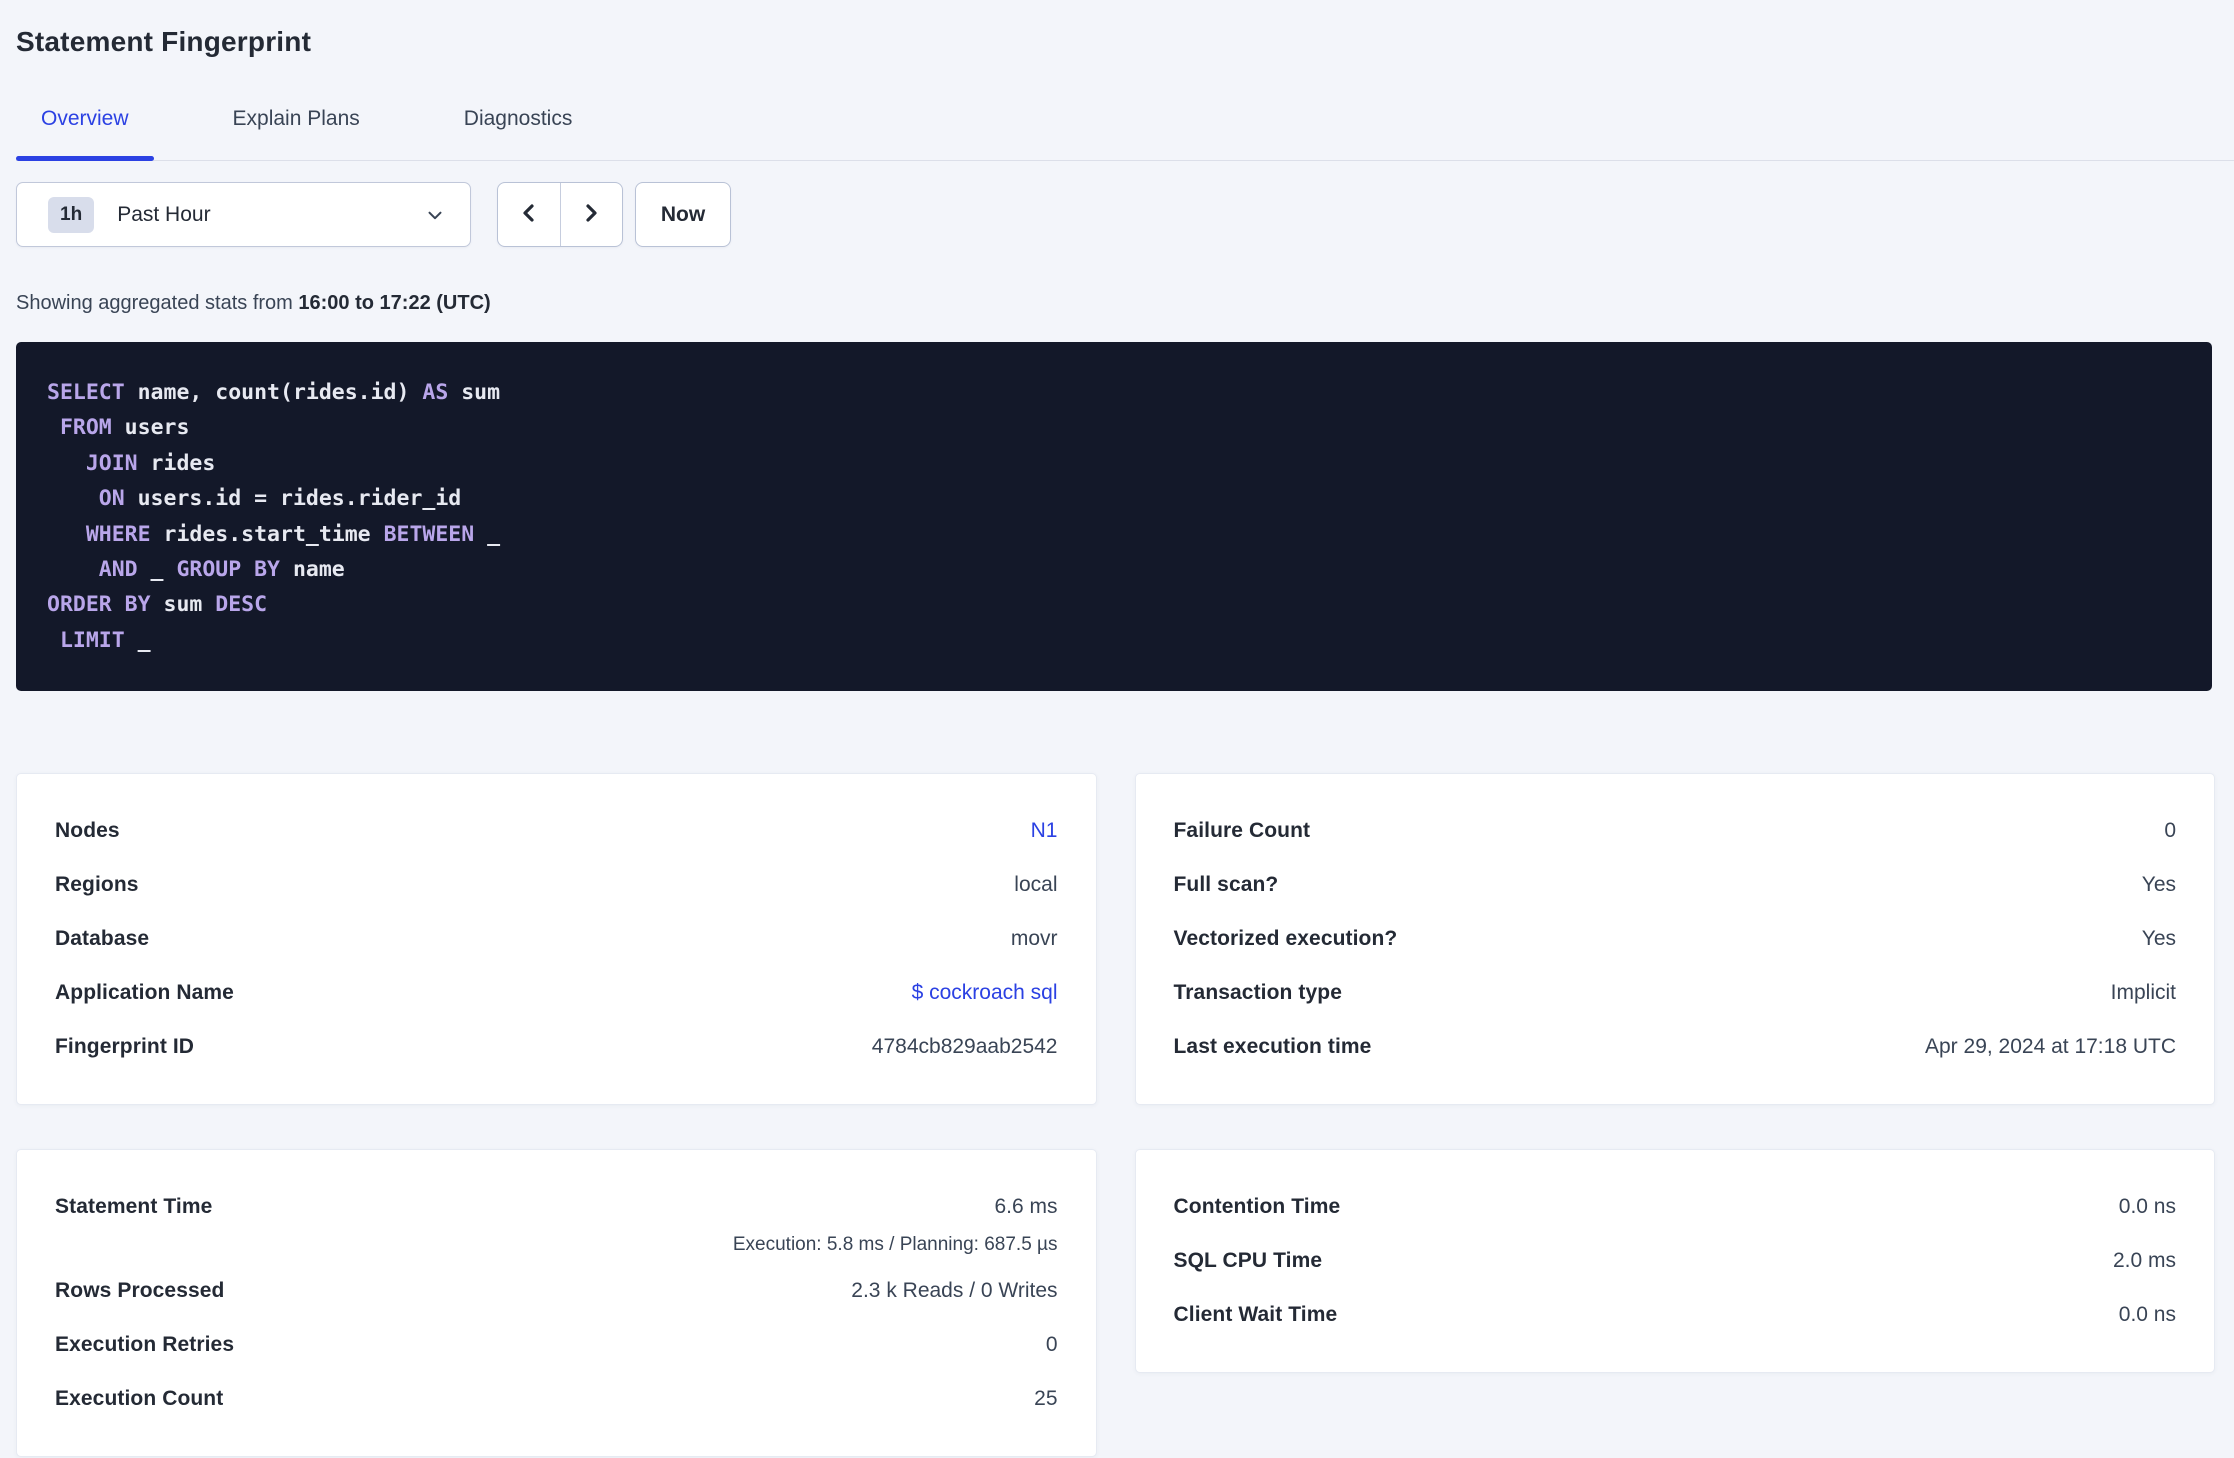  Describe the element at coordinates (254, 499) in the screenshot. I see `sql-line: ON users.id = rides.rider_id` at that location.